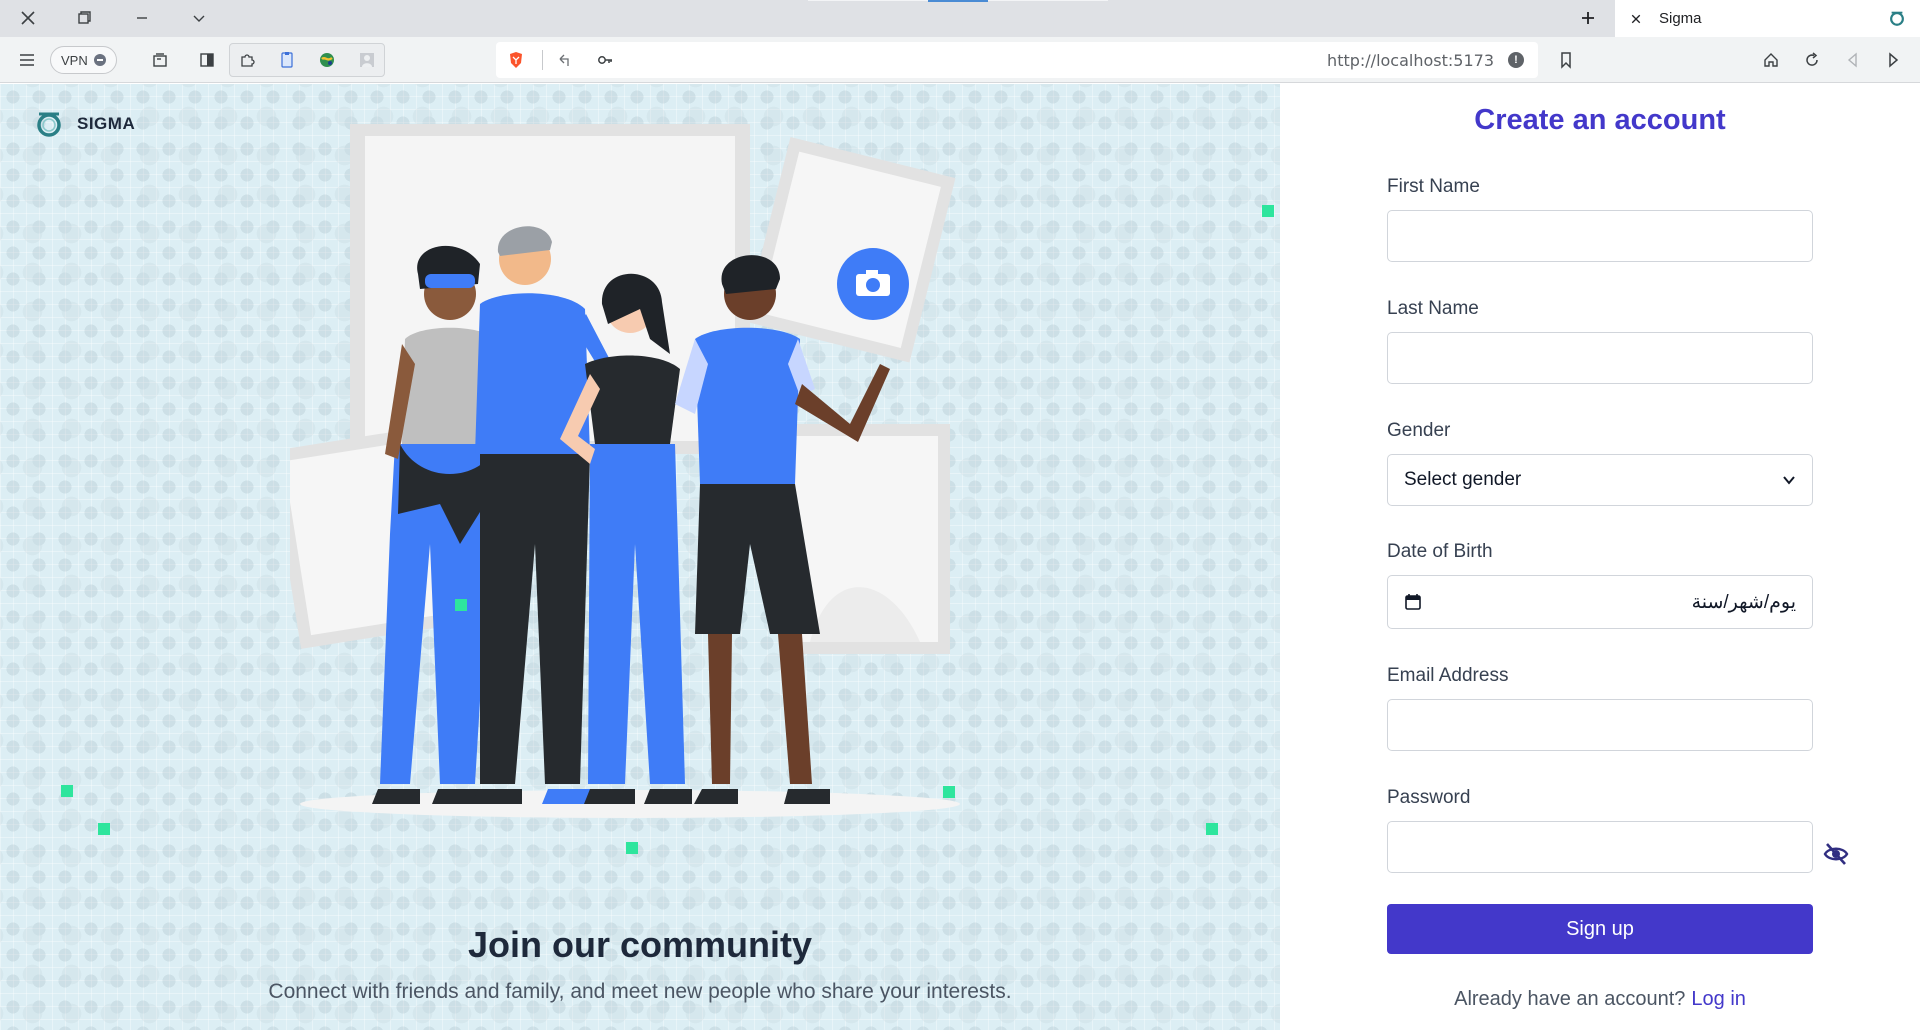  Describe the element at coordinates (640, 944) in the screenshot. I see `hero-title: Join our community` at that location.